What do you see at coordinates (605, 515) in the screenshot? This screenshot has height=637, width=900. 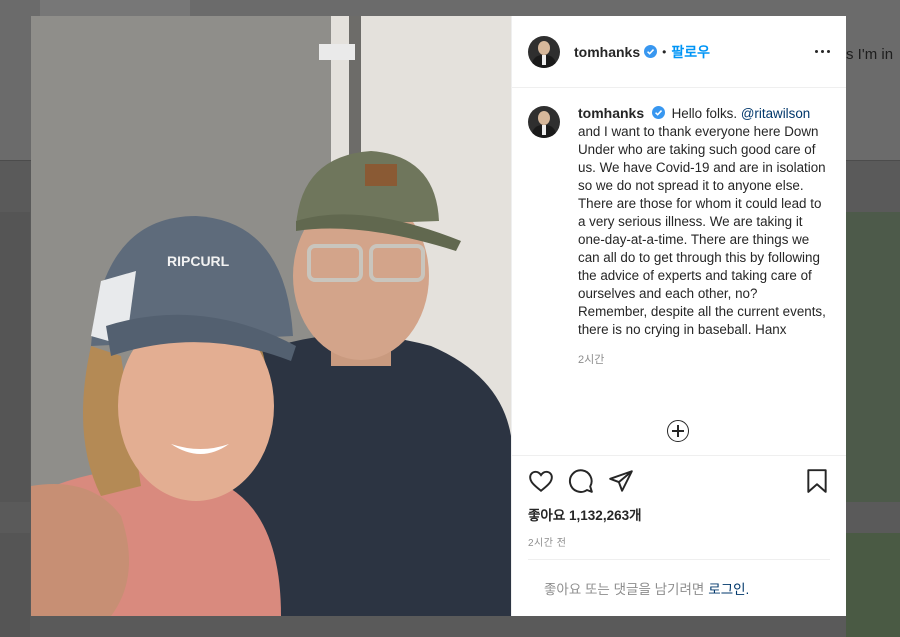 I see `likes-number: 1,132,263개` at bounding box center [605, 515].